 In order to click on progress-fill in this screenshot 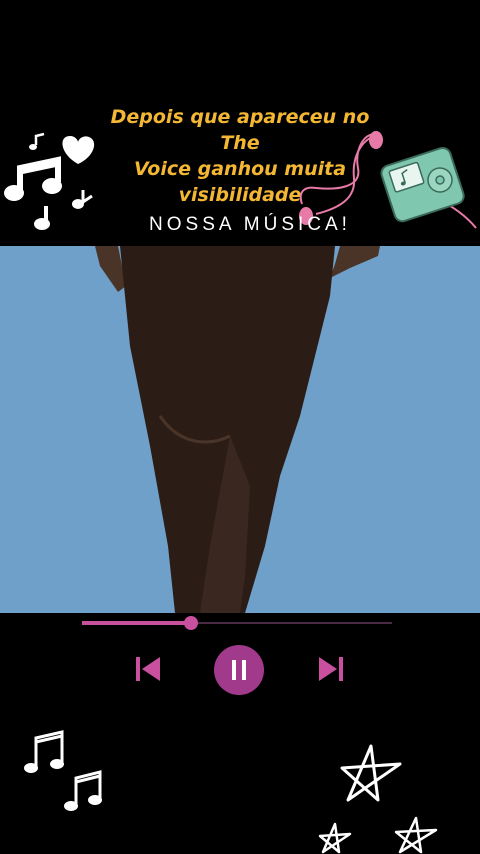, I will do `click(136, 623)`.